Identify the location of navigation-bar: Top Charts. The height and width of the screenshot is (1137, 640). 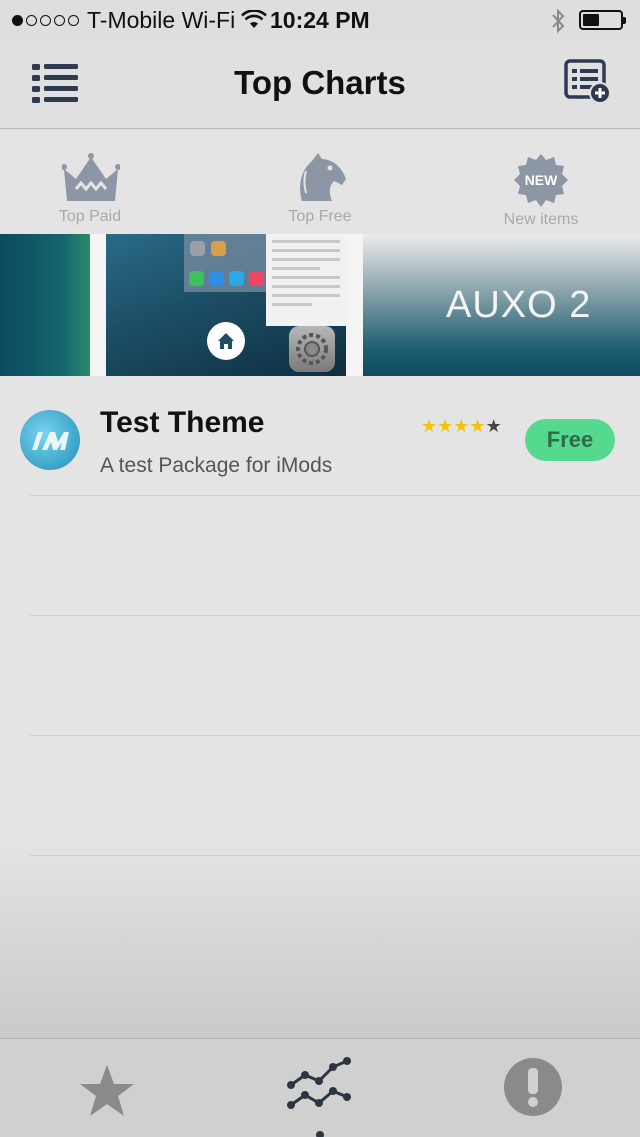
(320, 84).